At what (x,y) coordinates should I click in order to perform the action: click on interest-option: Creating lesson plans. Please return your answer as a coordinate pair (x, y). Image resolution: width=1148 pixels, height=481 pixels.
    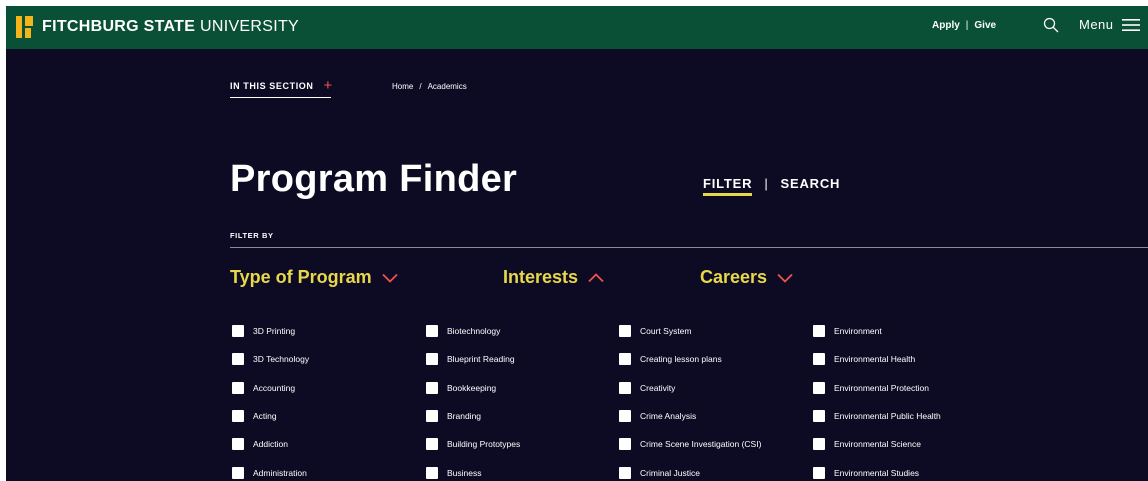
    Looking at the image, I should click on (690, 359).